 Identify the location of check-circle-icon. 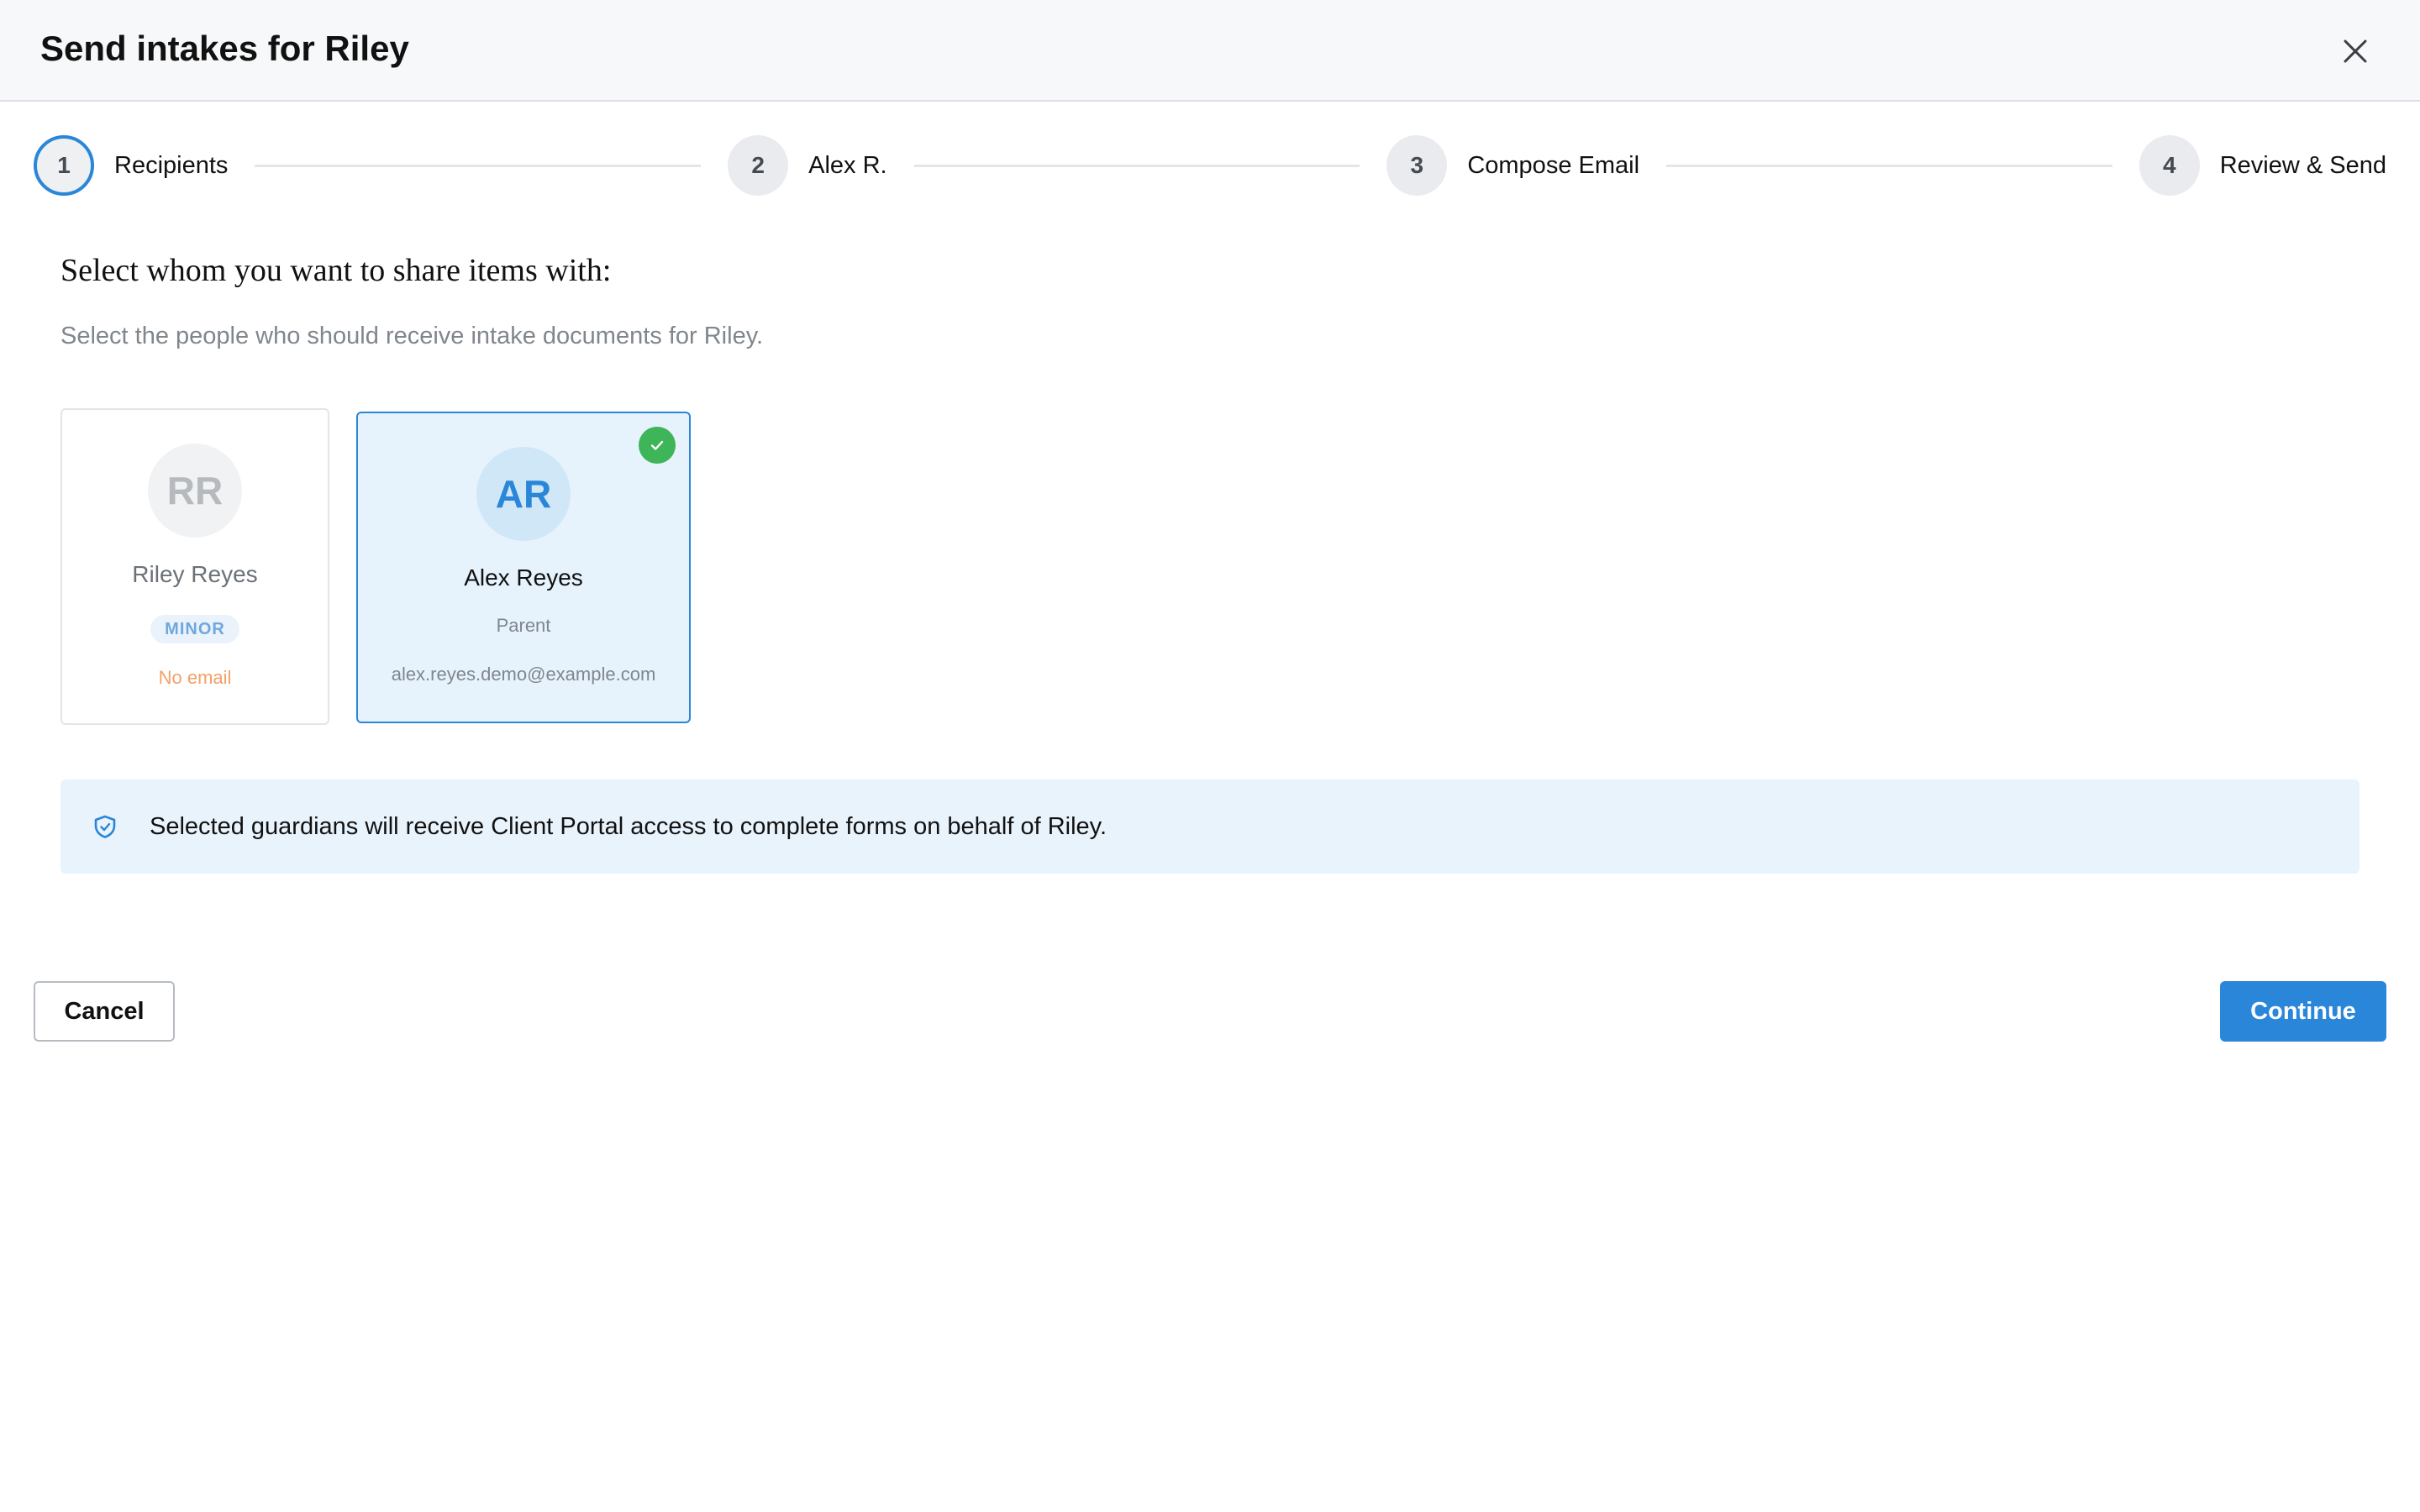
(657, 445).